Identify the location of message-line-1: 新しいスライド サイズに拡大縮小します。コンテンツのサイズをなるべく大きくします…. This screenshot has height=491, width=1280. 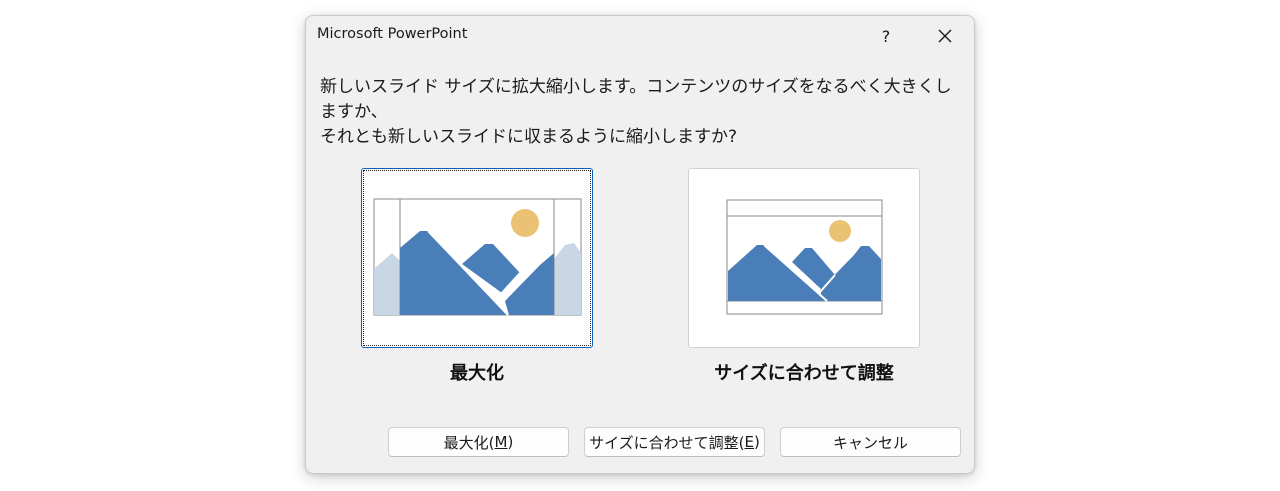
(636, 99).